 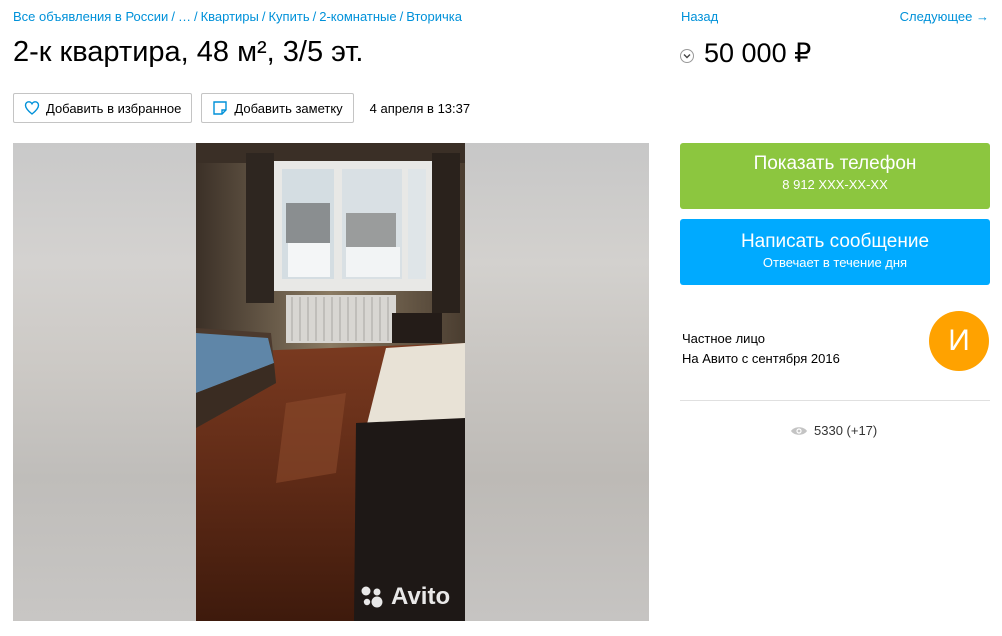 I want to click on page-title: 2-к квартира, 48 м², 3/5 эт., so click(x=188, y=52).